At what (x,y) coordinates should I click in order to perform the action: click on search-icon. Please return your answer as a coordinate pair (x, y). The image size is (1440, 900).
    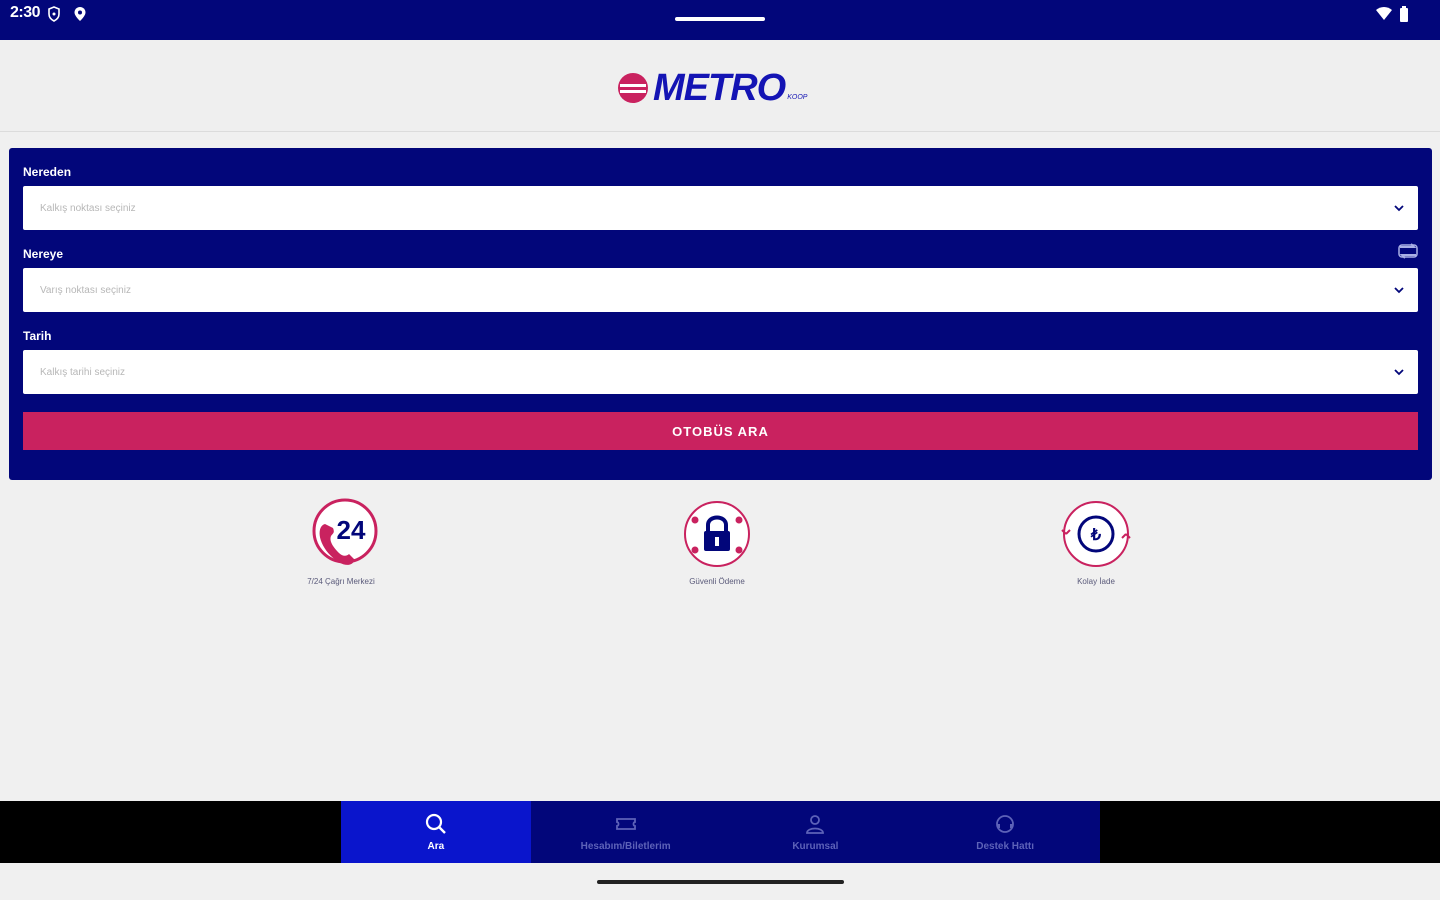
    Looking at the image, I should click on (435, 823).